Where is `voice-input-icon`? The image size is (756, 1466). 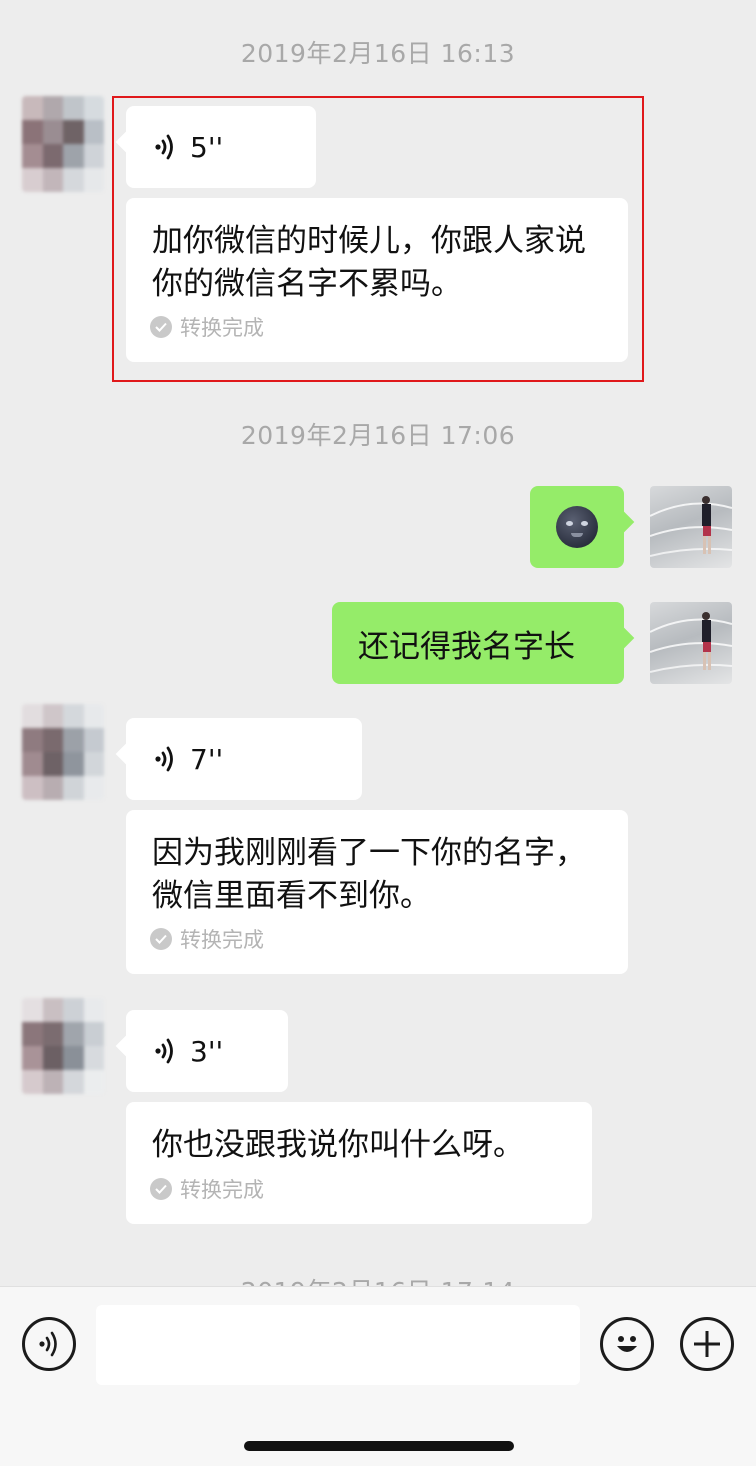 voice-input-icon is located at coordinates (49, 1344).